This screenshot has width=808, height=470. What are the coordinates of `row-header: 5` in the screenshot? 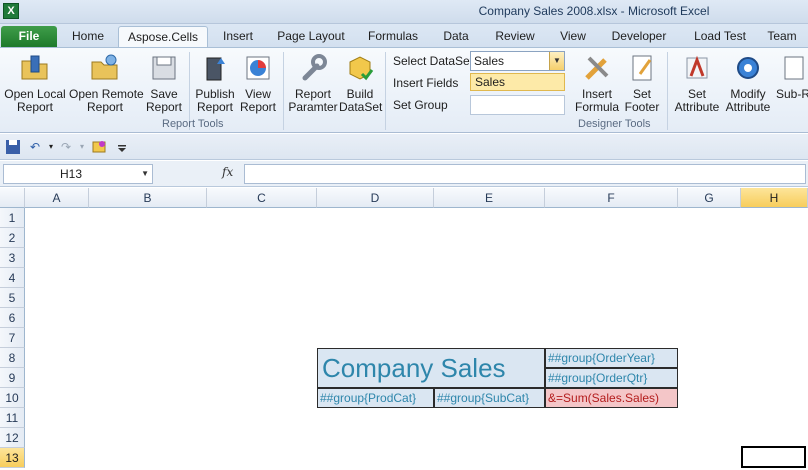 It's located at (12, 298).